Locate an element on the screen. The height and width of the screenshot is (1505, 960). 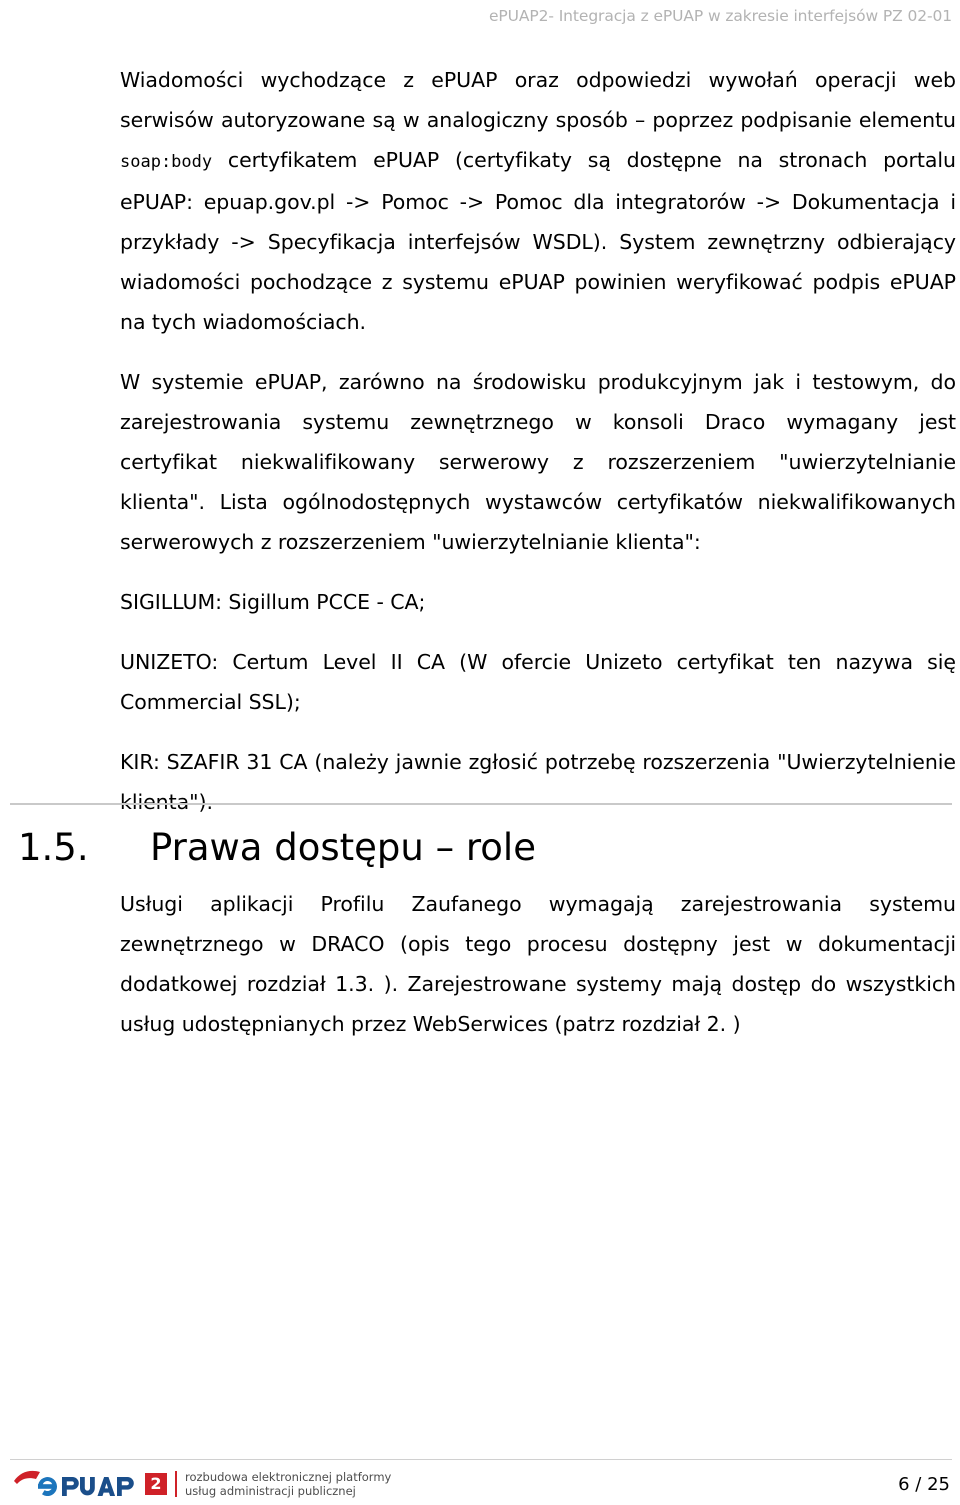
section-divider is located at coordinates (481, 804).